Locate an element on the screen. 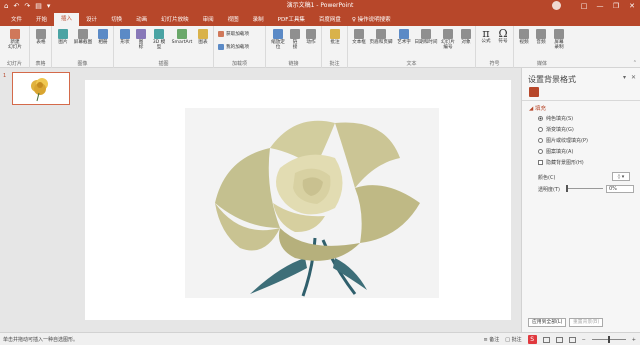 The image size is (640, 345). get-addins-button: 获取加载项 is located at coordinates (233, 34).